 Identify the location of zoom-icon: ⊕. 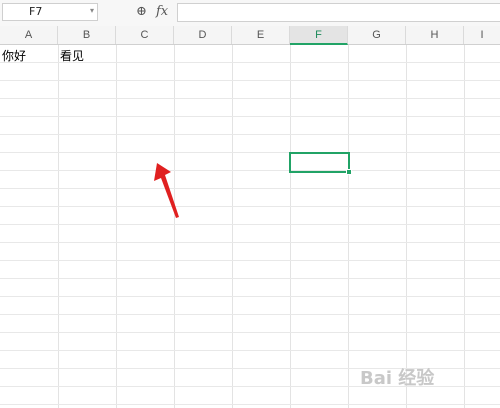
(141, 11).